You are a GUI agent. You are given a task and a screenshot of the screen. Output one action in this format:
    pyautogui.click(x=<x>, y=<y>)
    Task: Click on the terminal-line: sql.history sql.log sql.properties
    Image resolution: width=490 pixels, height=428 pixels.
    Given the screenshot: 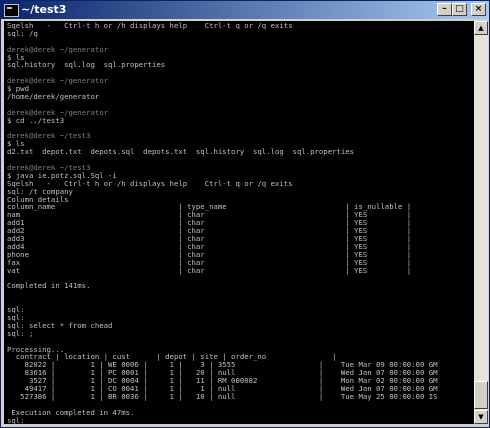 What is the action you would take?
    pyautogui.click(x=86, y=65)
    